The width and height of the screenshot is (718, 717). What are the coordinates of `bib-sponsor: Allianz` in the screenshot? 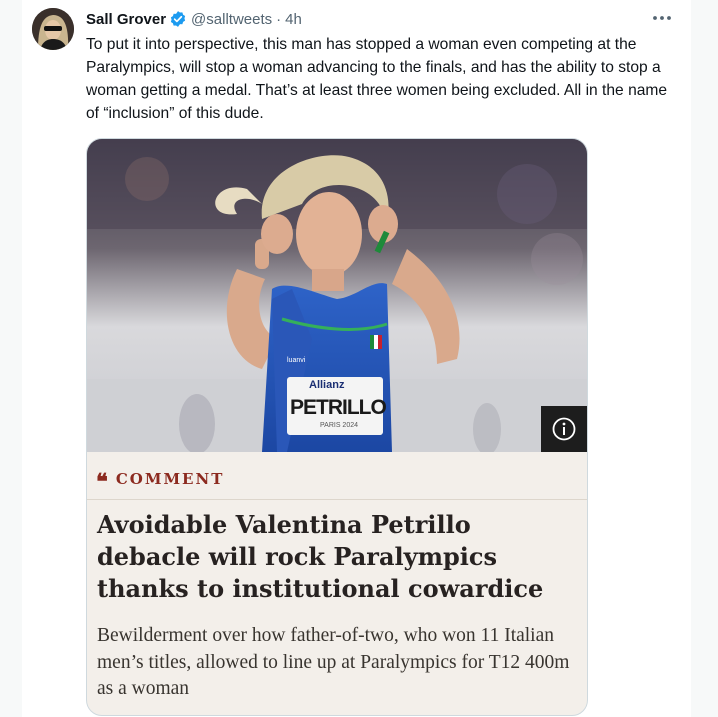 It's located at (327, 385).